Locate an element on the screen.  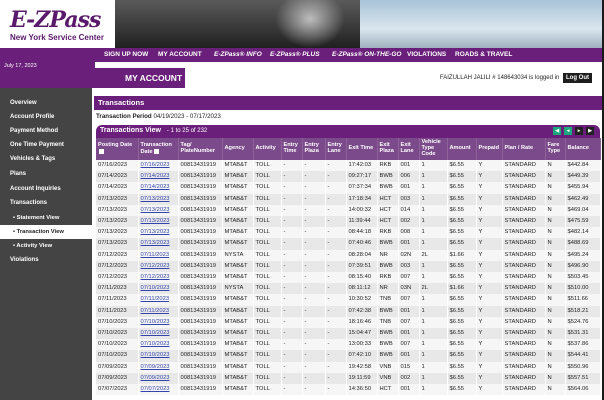
column-header-label: Balance is located at coordinates (578, 148).